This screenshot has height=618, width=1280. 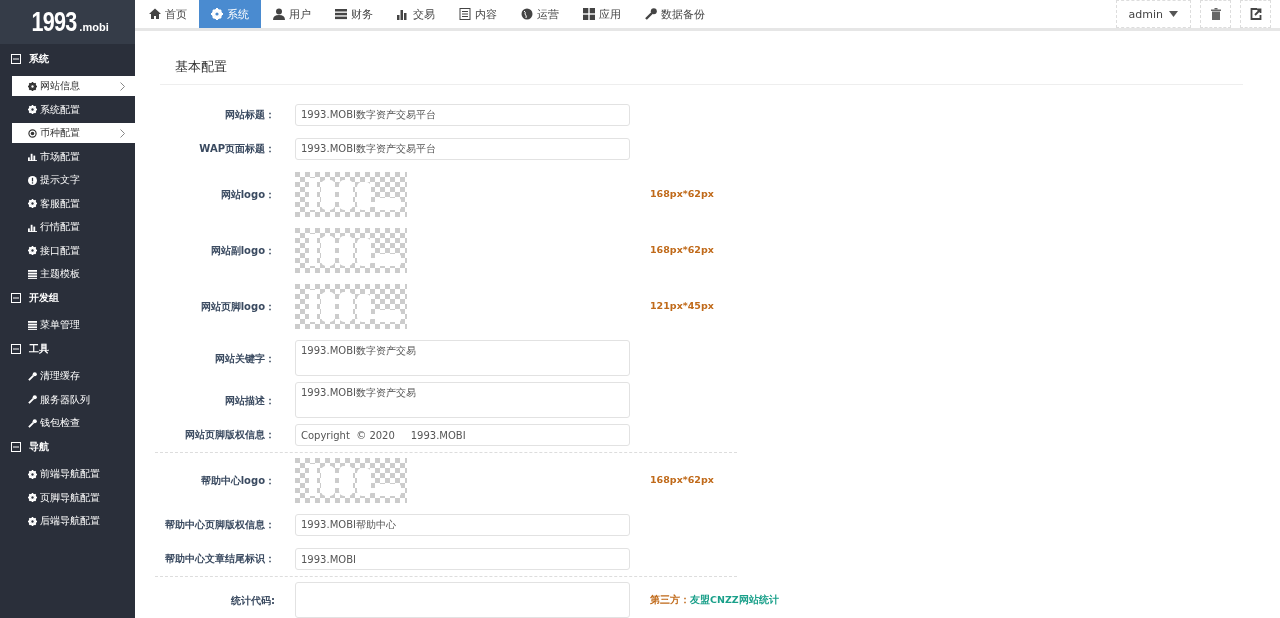 I want to click on field-label: 网站logo：, so click(x=247, y=195).